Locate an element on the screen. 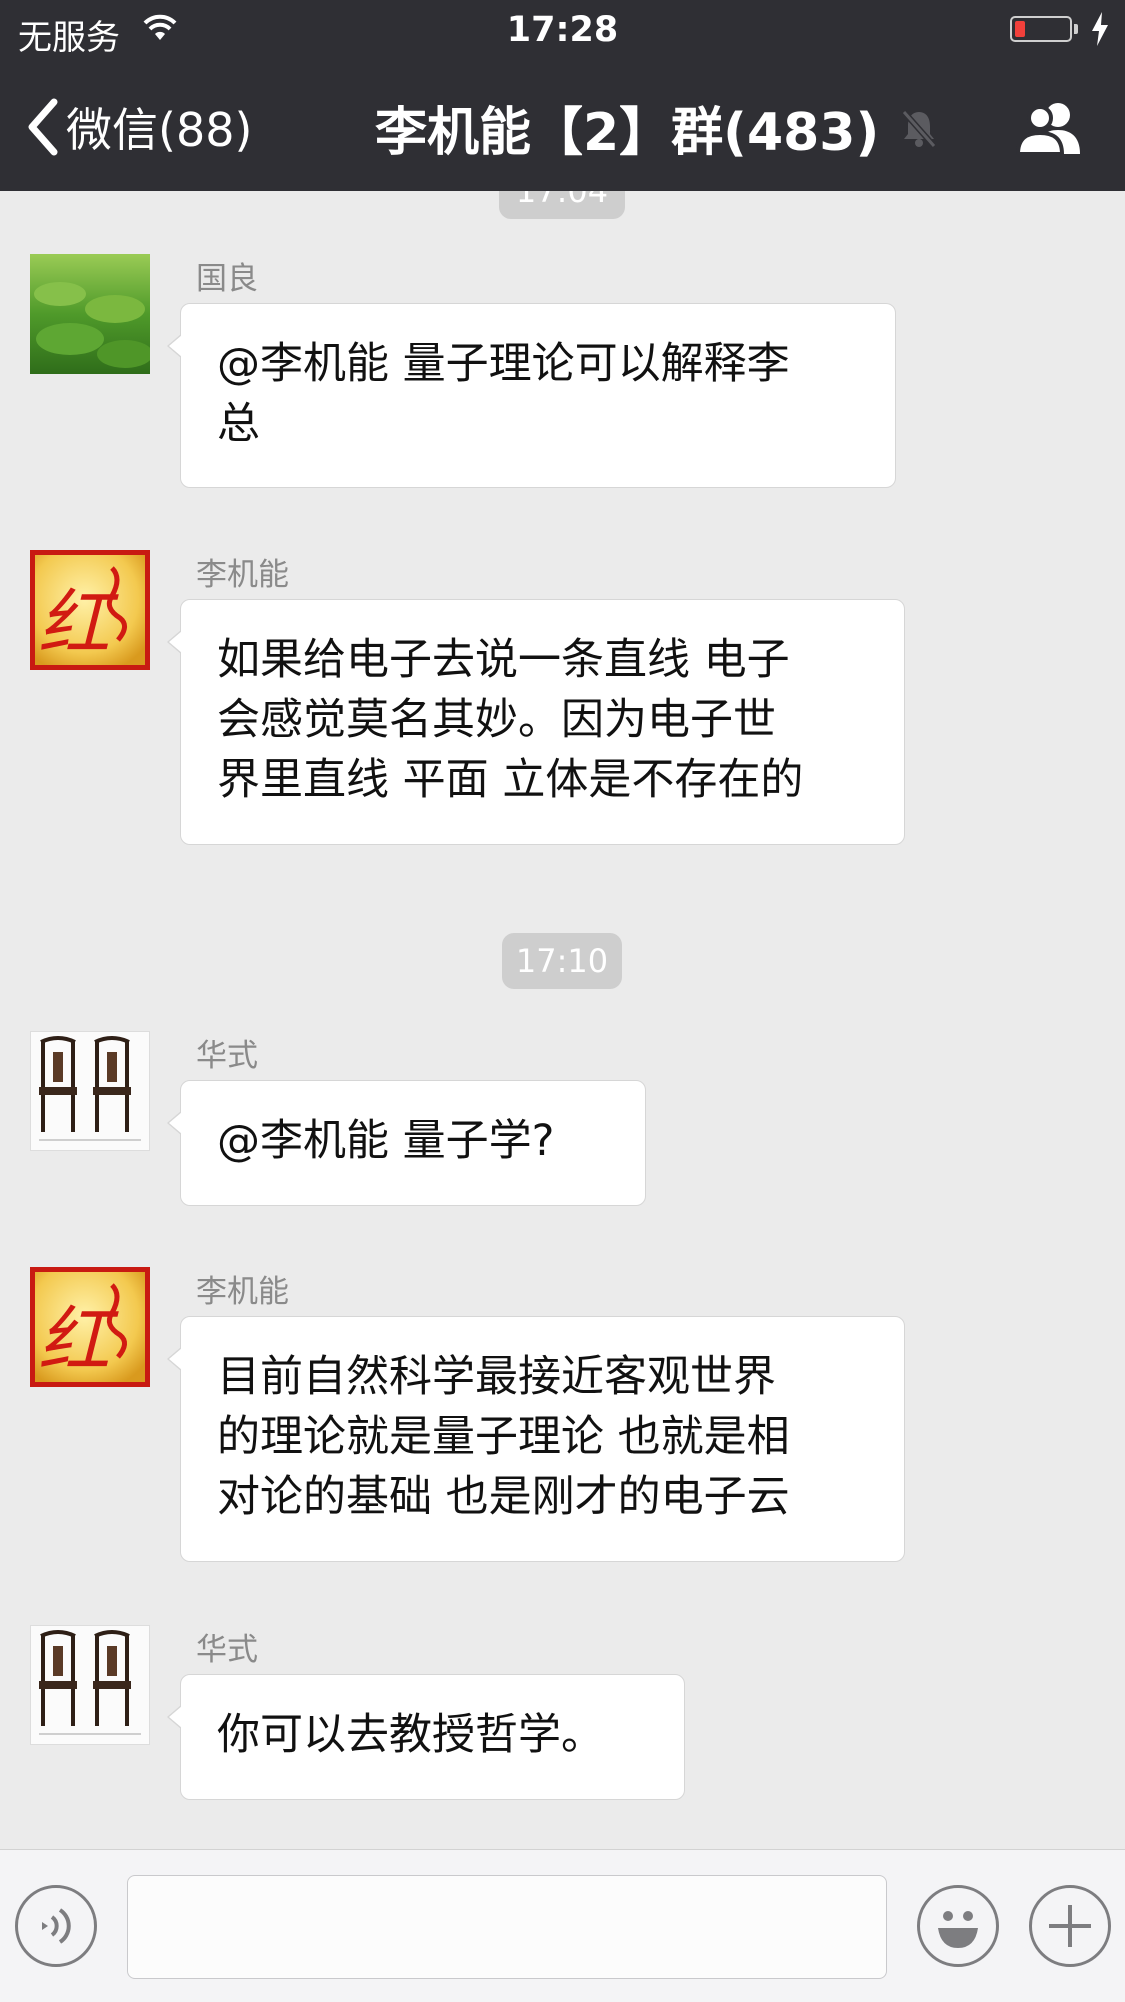  timestamp: 17:04 is located at coordinates (562, 205).